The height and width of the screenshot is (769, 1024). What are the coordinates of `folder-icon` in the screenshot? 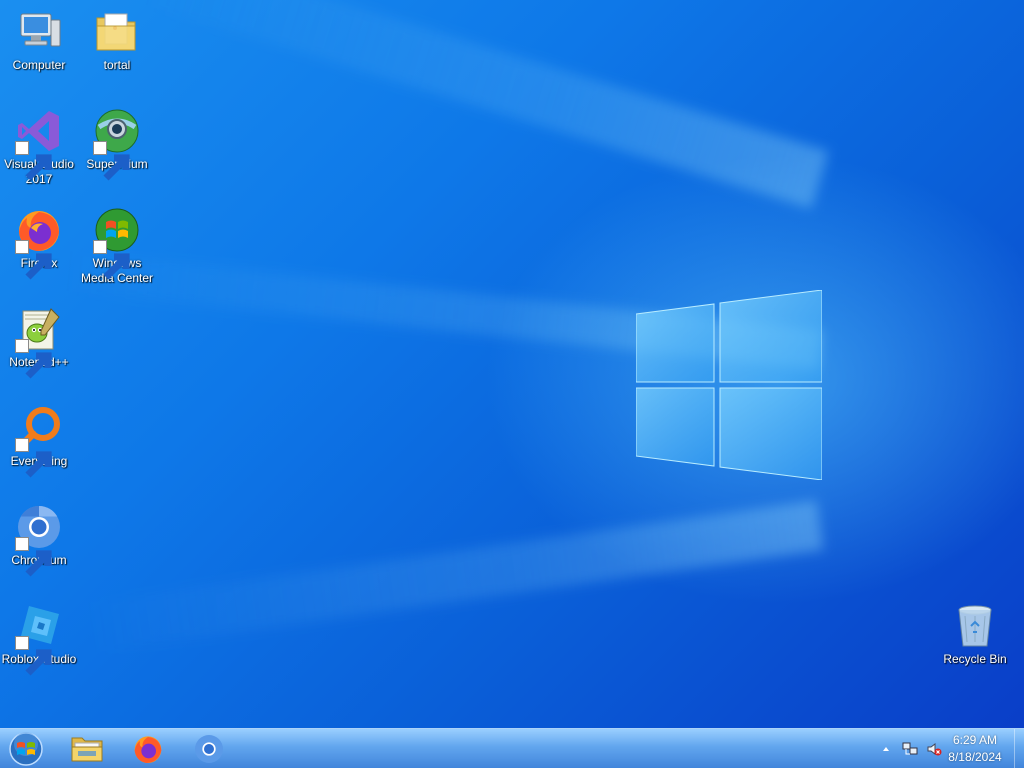 It's located at (117, 32).